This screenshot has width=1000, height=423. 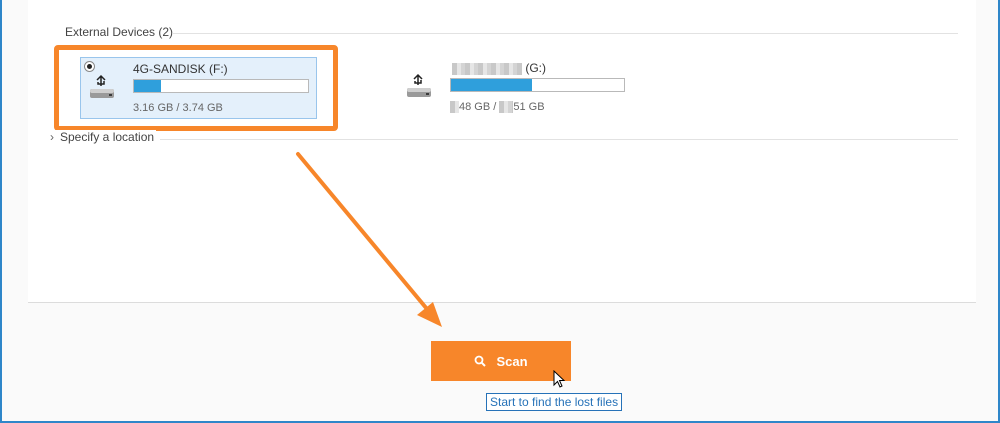 What do you see at coordinates (554, 402) in the screenshot?
I see `scan-tooltip: Start to find the lost files` at bounding box center [554, 402].